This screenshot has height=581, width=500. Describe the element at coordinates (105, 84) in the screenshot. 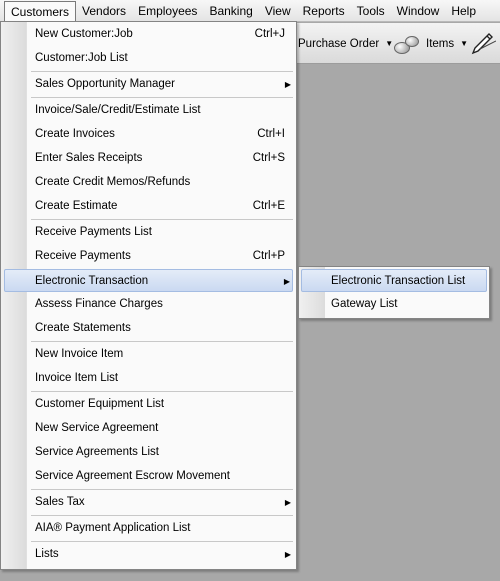

I see `menu-item-label: Sales Opportunity Manager` at that location.